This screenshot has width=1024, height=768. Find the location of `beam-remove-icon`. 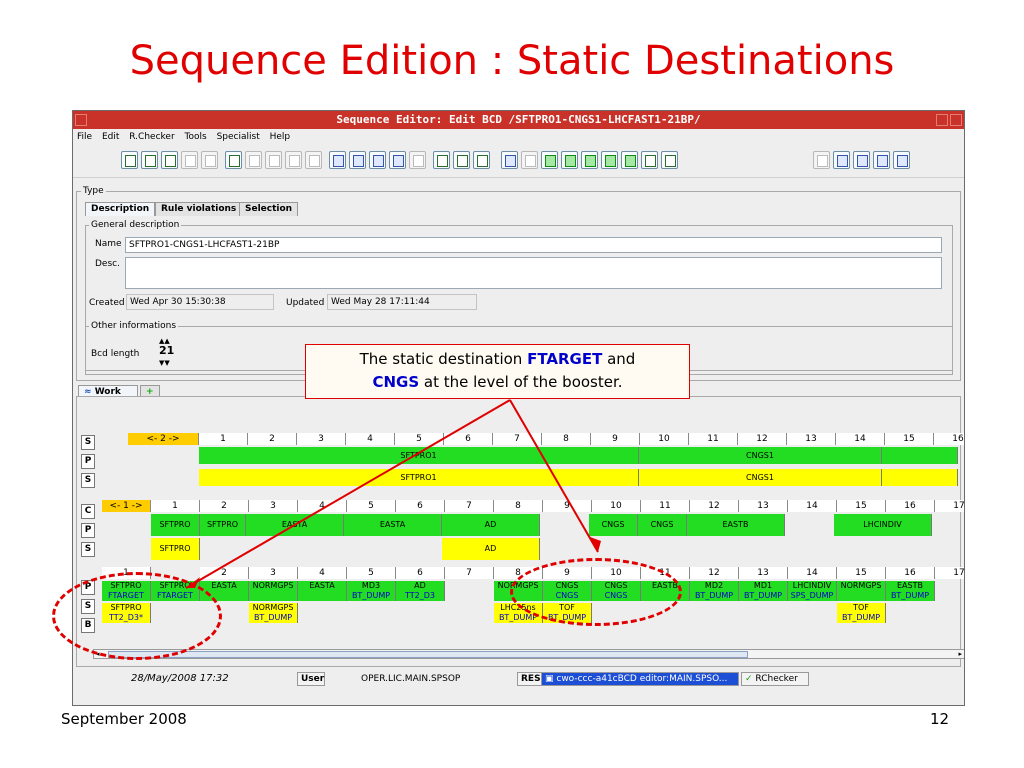

beam-remove-icon is located at coordinates (589, 160).